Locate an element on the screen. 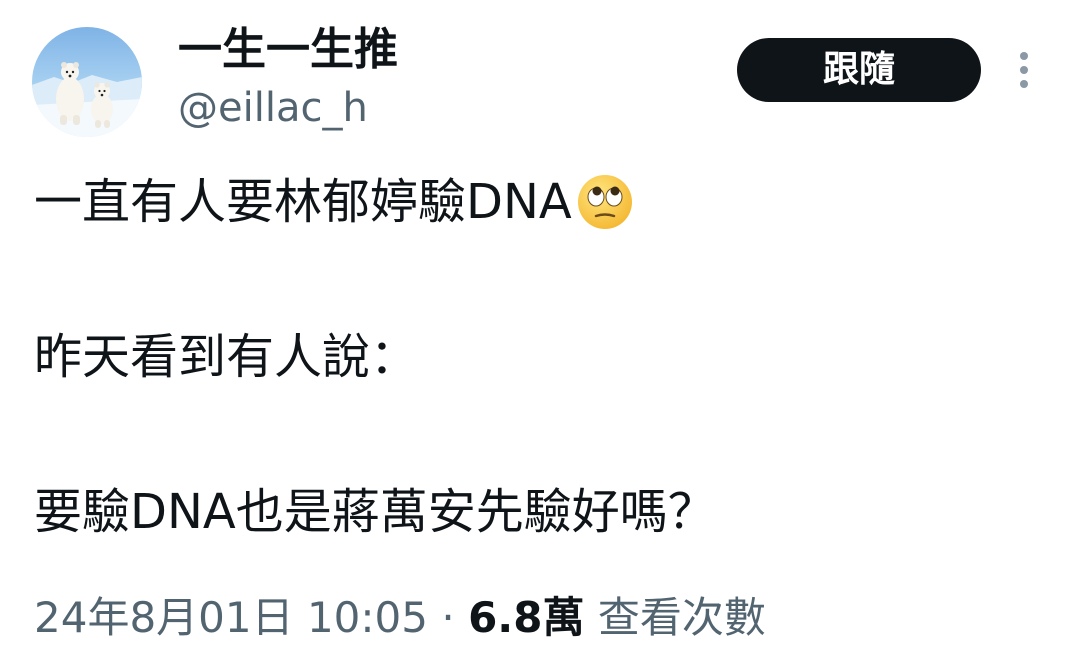 The height and width of the screenshot is (663, 1080). views-count: 6.8萬 is located at coordinates (526, 617).